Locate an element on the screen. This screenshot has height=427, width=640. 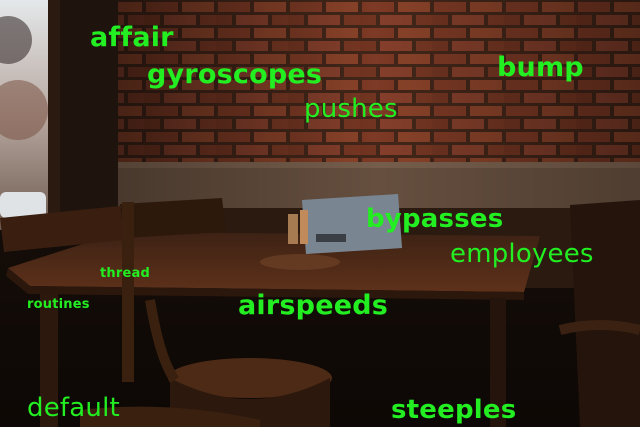
overlay-word-employees: employees is located at coordinates (522, 254).